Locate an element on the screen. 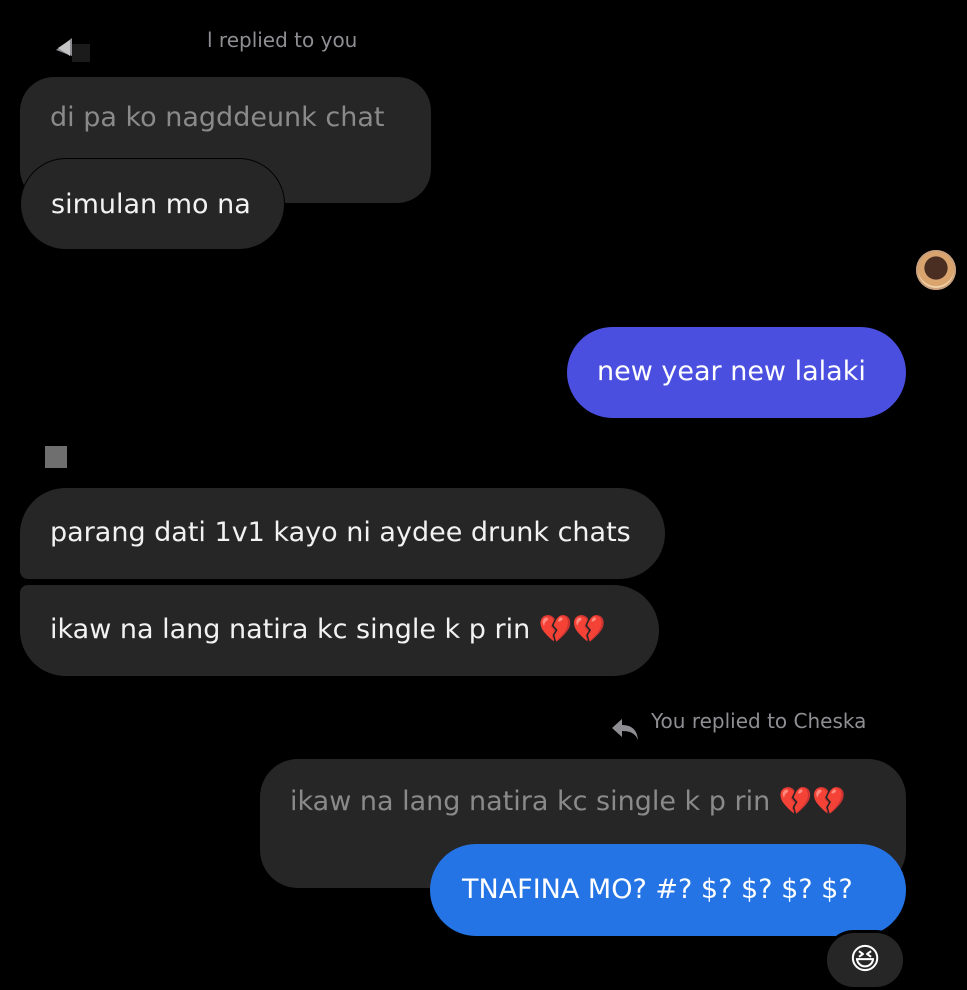 This screenshot has height=990, width=967. reaction-badge: 😆 is located at coordinates (865, 960).